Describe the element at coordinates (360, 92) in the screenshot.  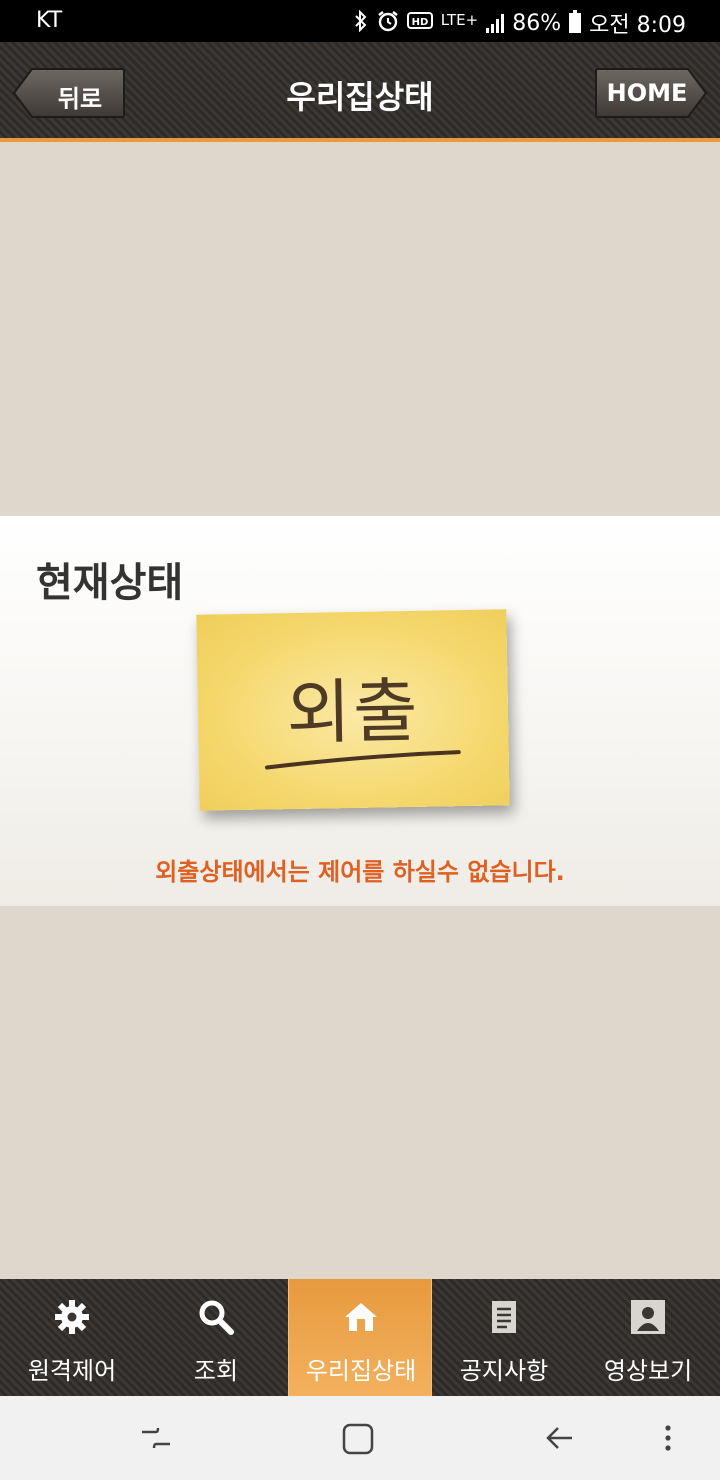
I see `app-header: 뒤로 우리집상태 HOME` at that location.